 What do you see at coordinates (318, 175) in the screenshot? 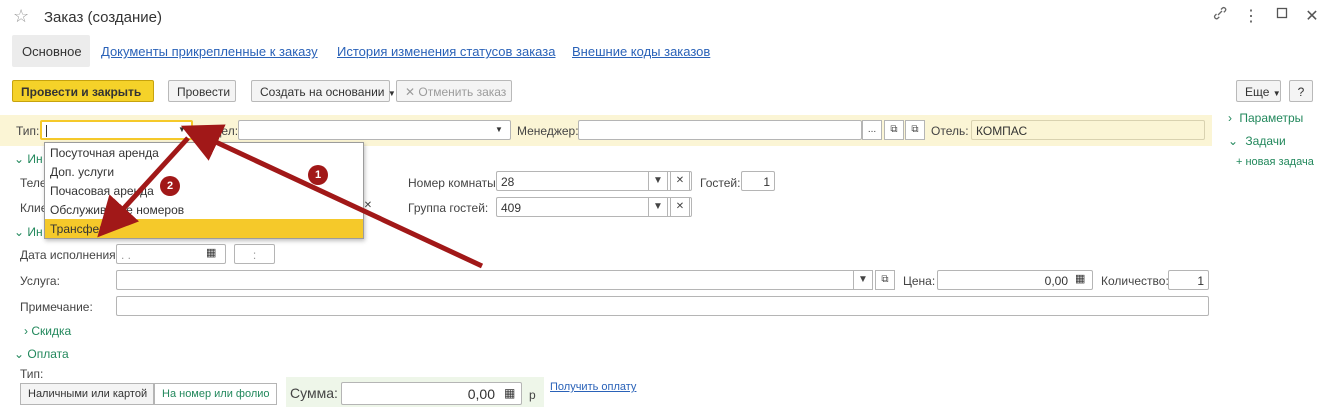
I see `annotation-badge-1: 1` at bounding box center [318, 175].